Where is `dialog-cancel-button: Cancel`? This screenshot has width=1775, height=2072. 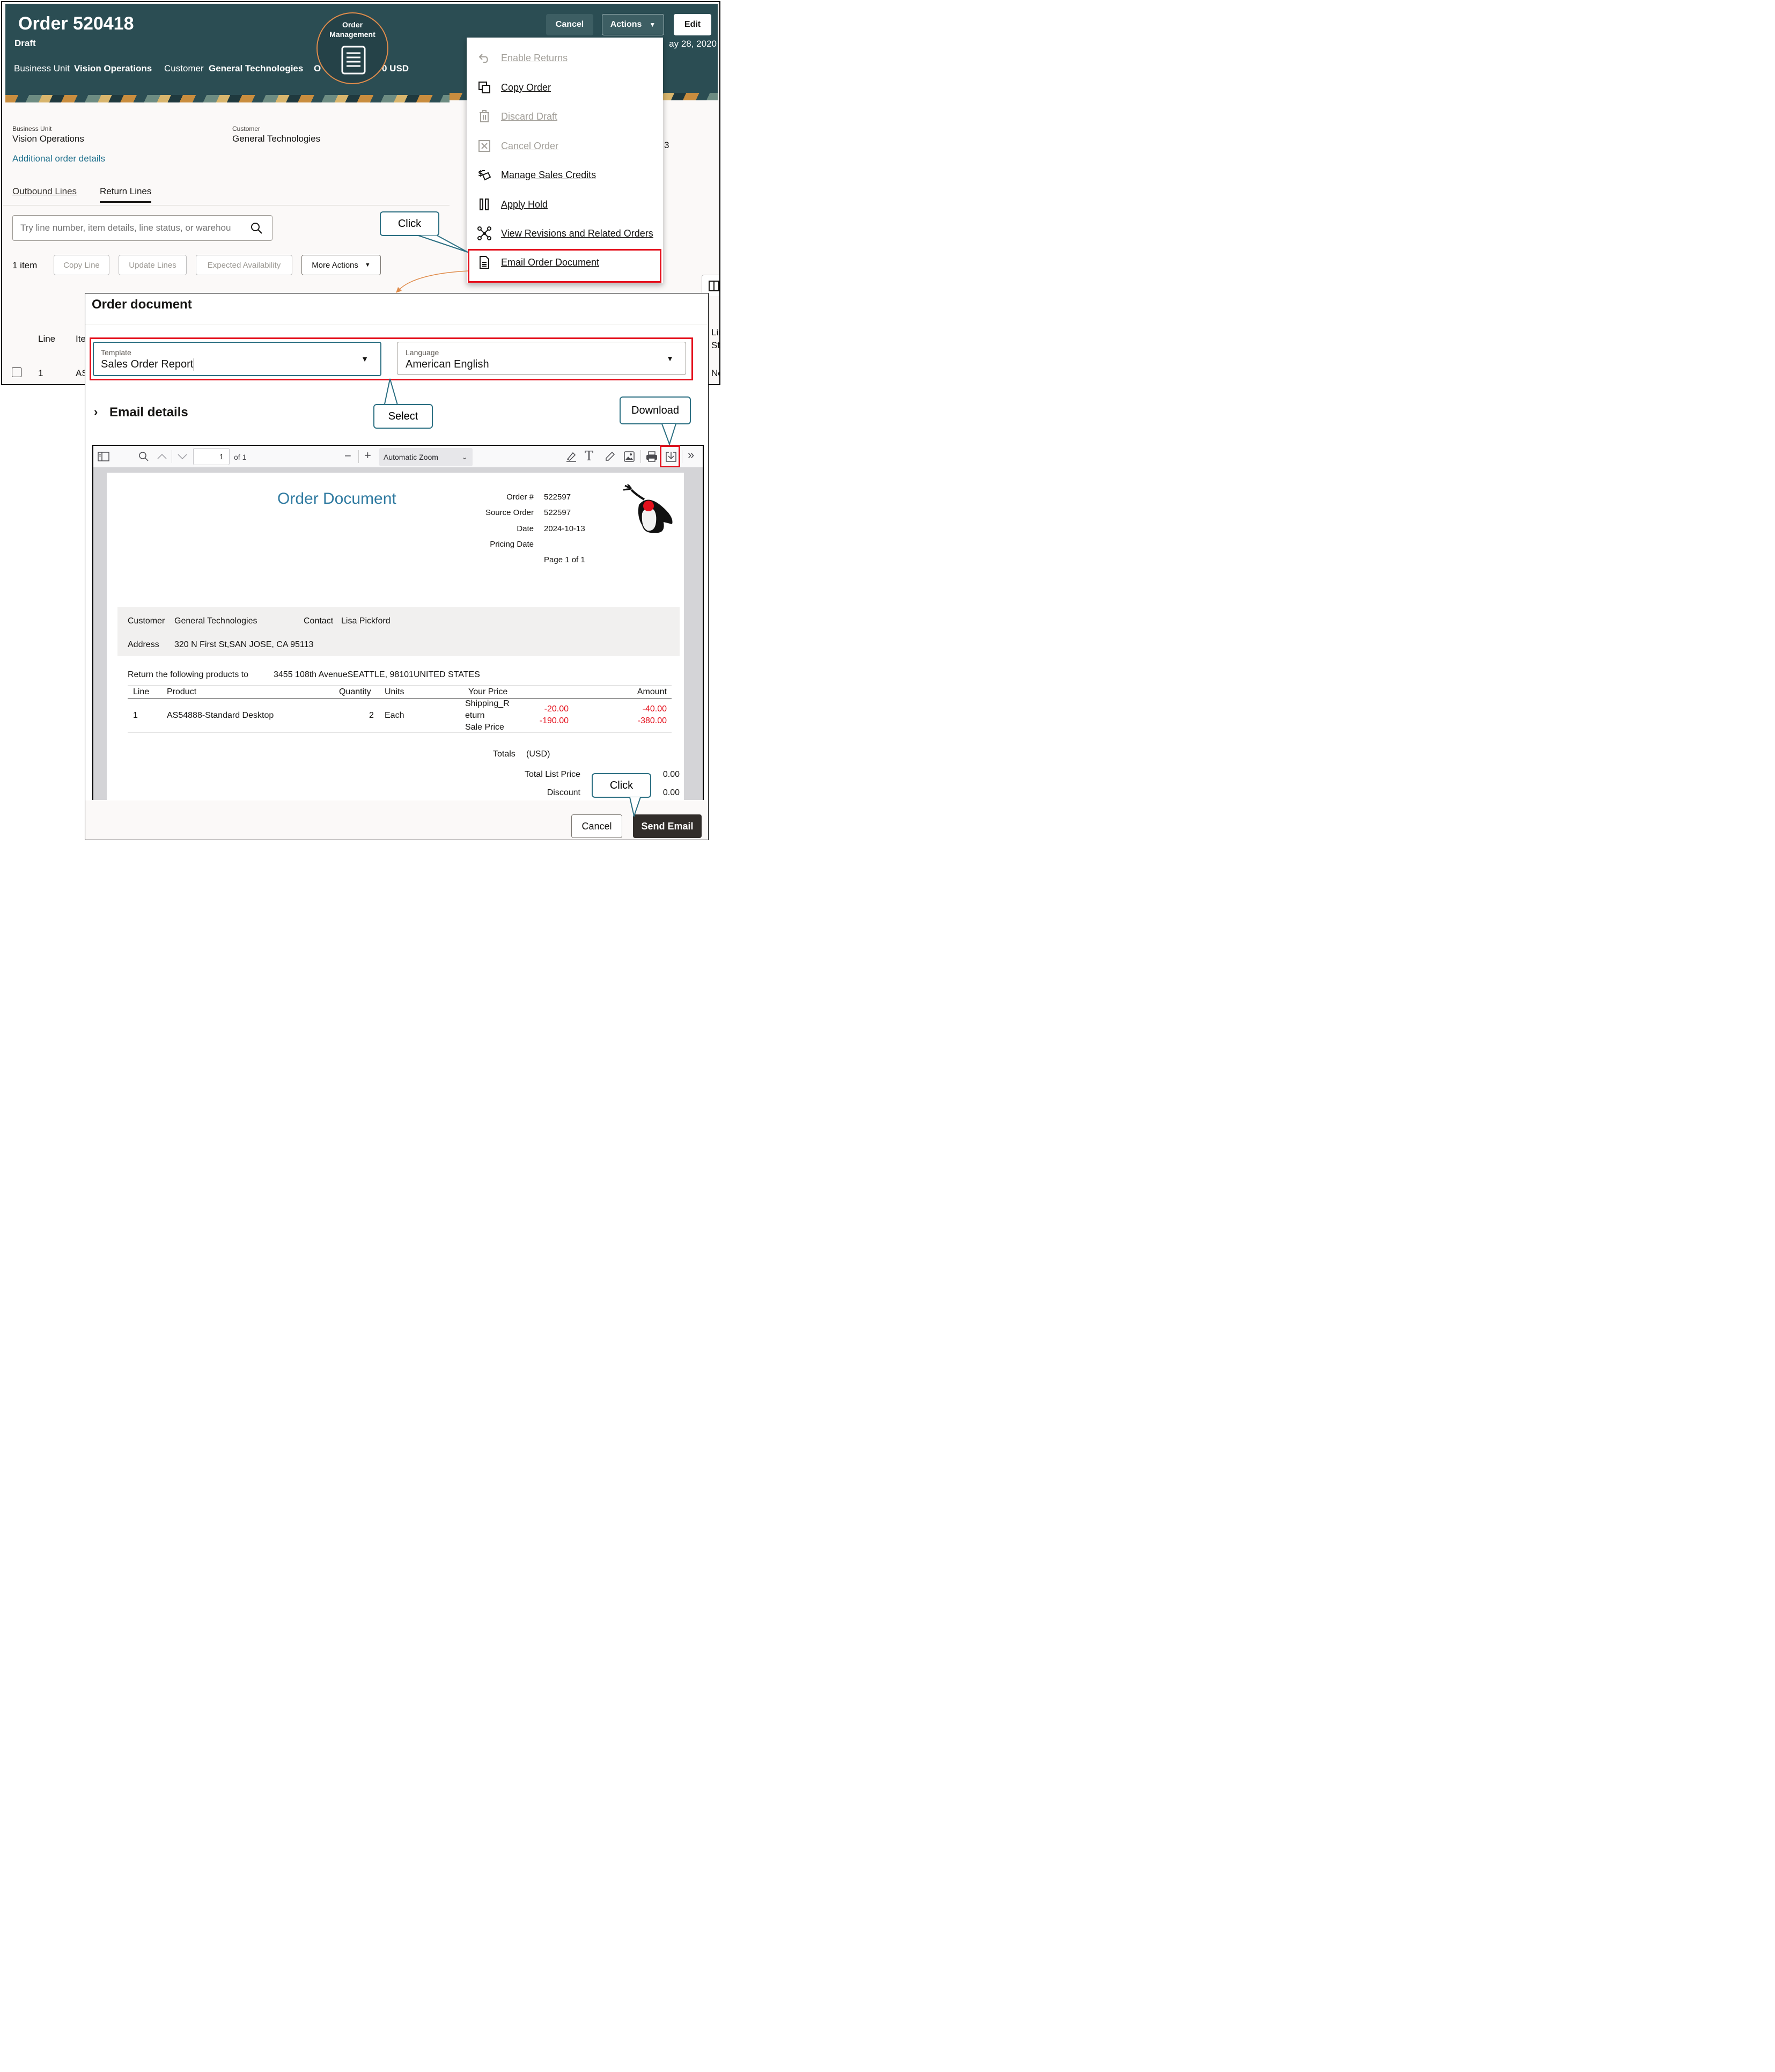
dialog-cancel-button: Cancel is located at coordinates (597, 826).